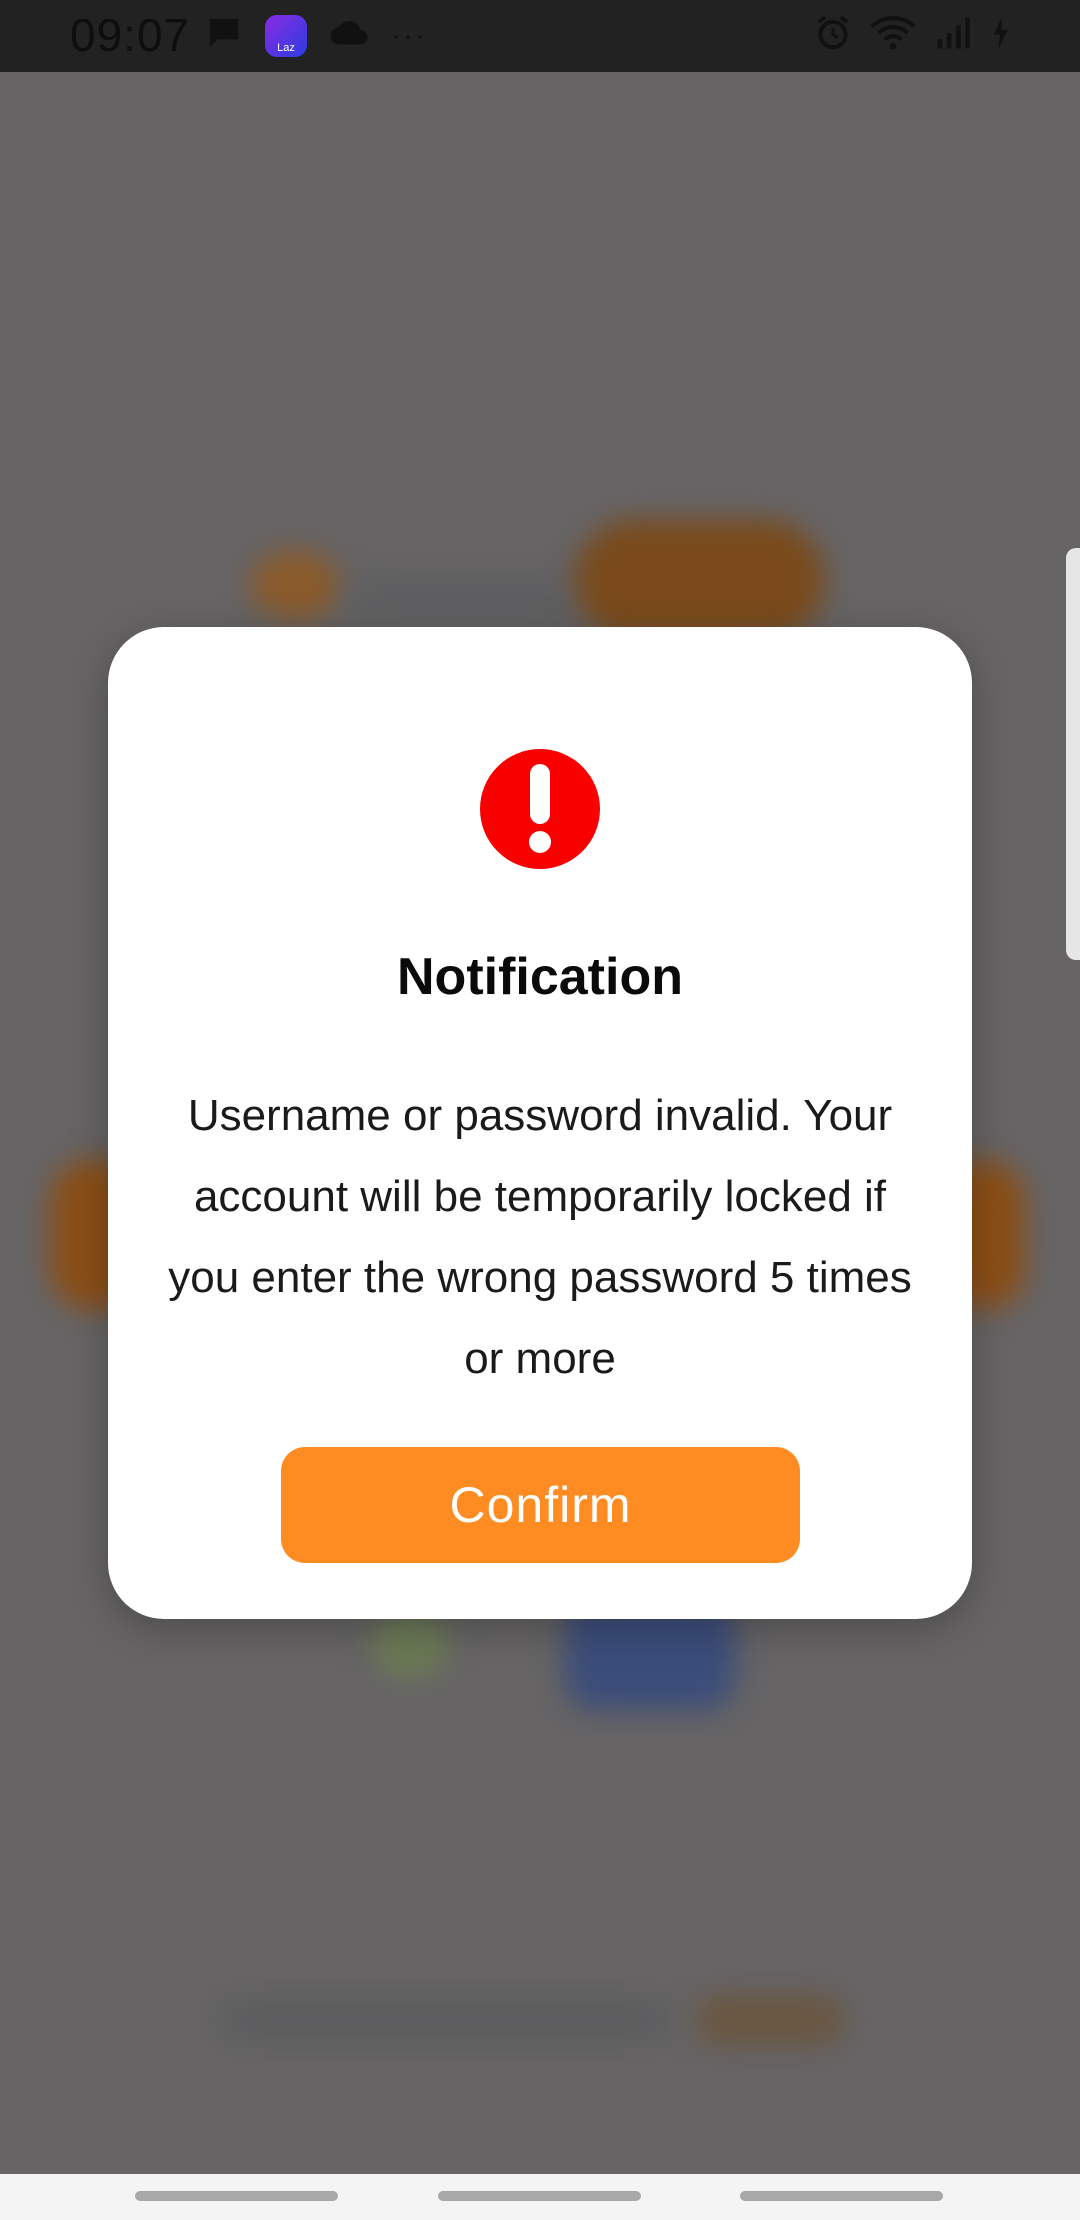  What do you see at coordinates (130, 35) in the screenshot?
I see `status-time: 09:07` at bounding box center [130, 35].